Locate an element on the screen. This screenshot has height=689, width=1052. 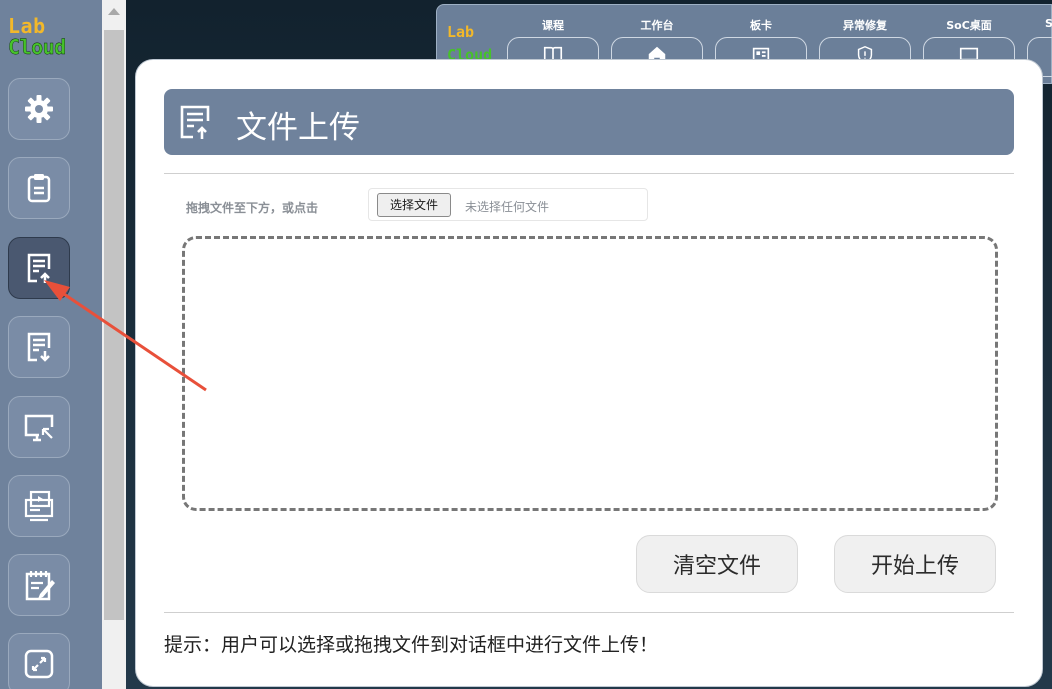
gear-icon is located at coordinates (39, 109).